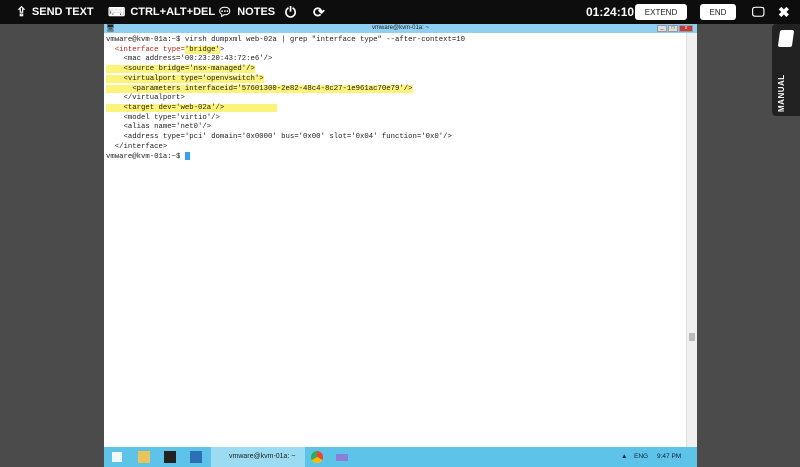  Describe the element at coordinates (222, 49) in the screenshot. I see `tag-close: >` at that location.